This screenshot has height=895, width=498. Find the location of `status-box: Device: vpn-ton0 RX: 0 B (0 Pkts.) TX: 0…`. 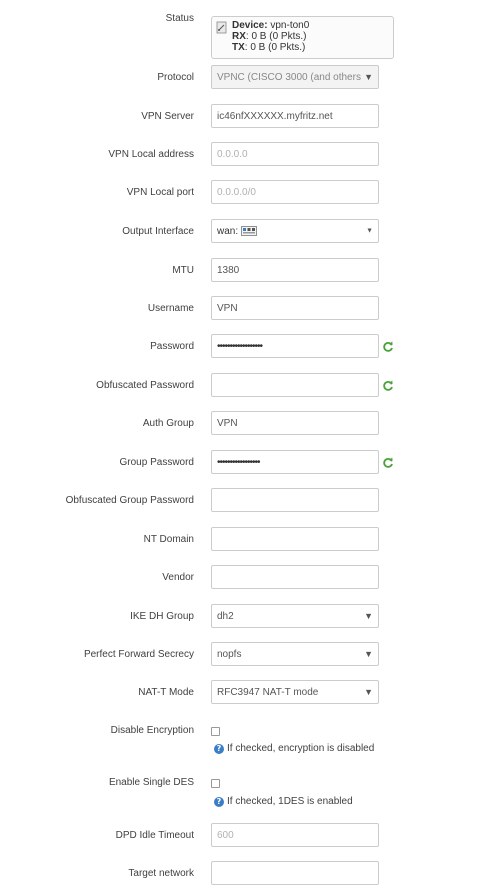

status-box: Device: vpn-ton0 RX: 0 B (0 Pkts.) TX: 0… is located at coordinates (302, 37).